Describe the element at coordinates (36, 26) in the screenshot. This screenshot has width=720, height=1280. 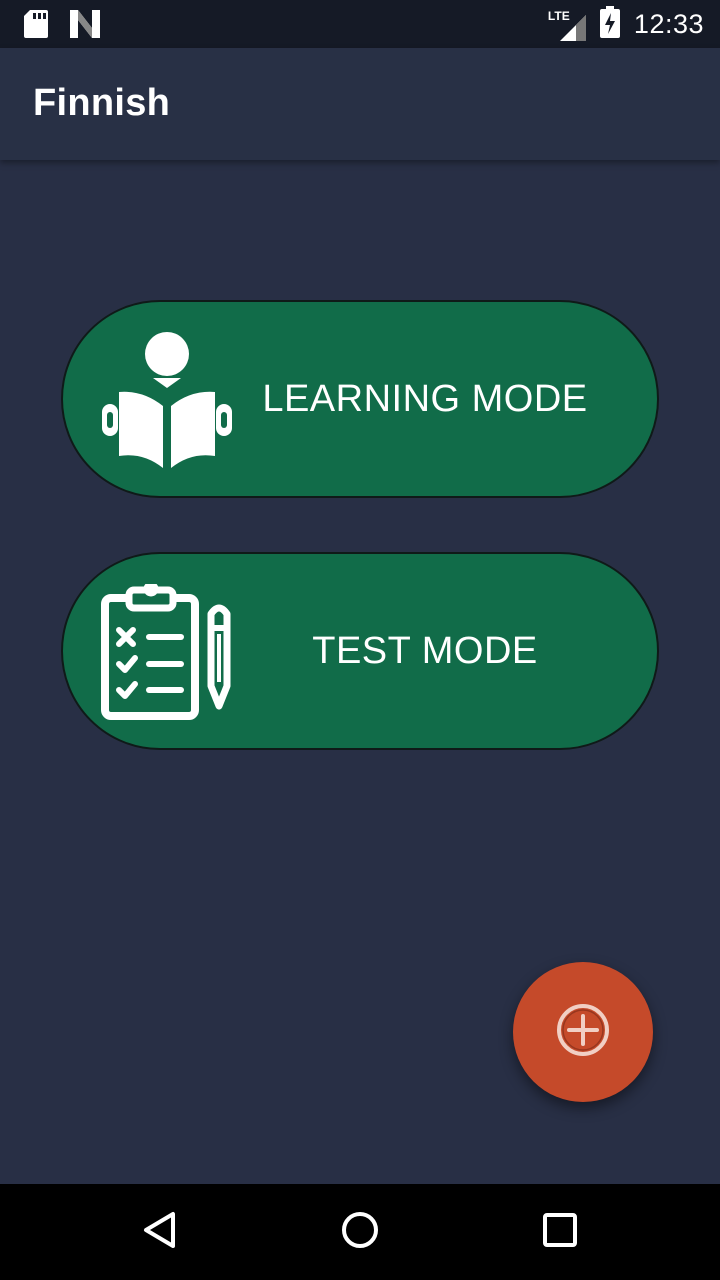
I see `sd-card-icon` at that location.